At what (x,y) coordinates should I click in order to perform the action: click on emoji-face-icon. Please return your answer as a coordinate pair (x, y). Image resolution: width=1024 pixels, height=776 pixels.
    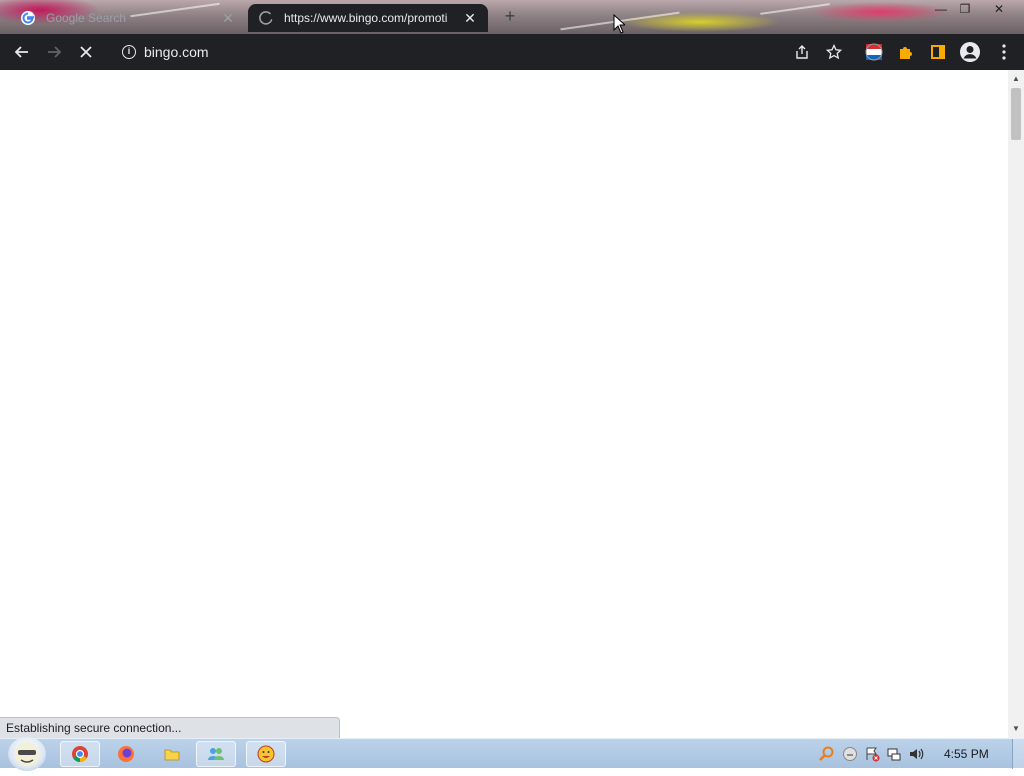
    Looking at the image, I should click on (266, 754).